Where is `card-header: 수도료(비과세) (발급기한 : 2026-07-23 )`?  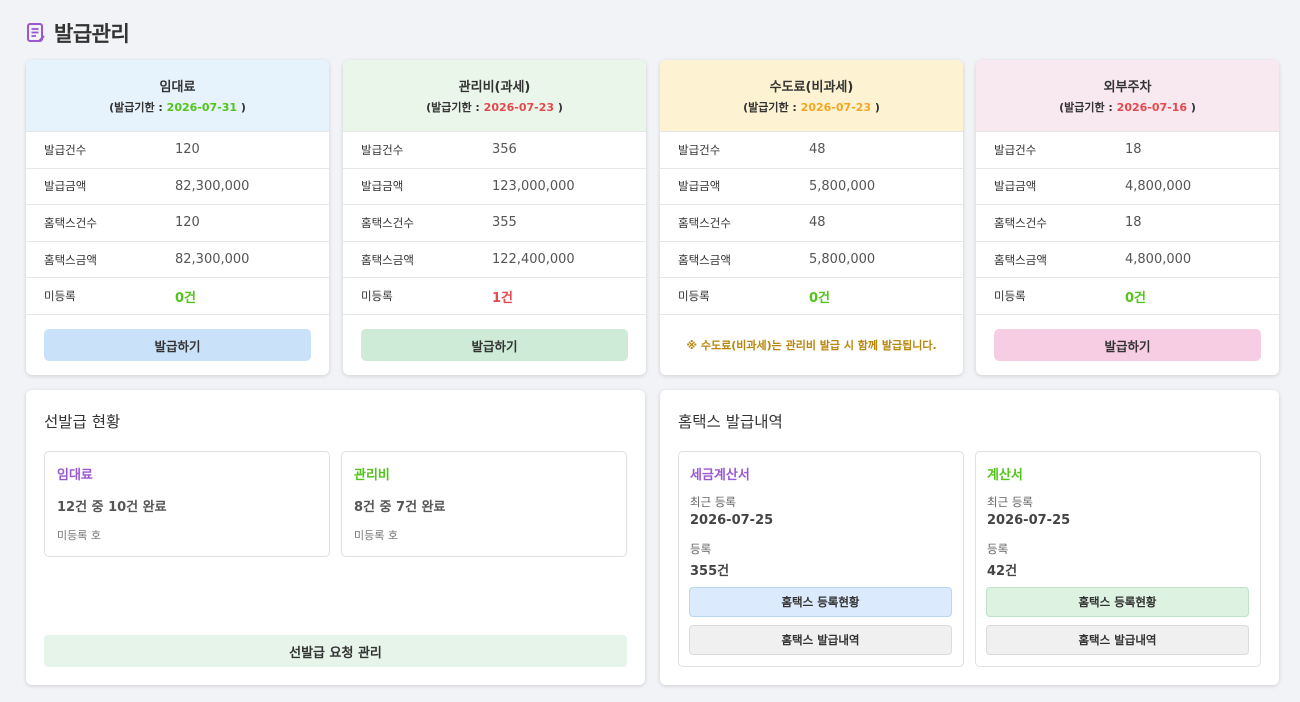 card-header: 수도료(비과세) (발급기한 : 2026-07-23 ) is located at coordinates (811, 95).